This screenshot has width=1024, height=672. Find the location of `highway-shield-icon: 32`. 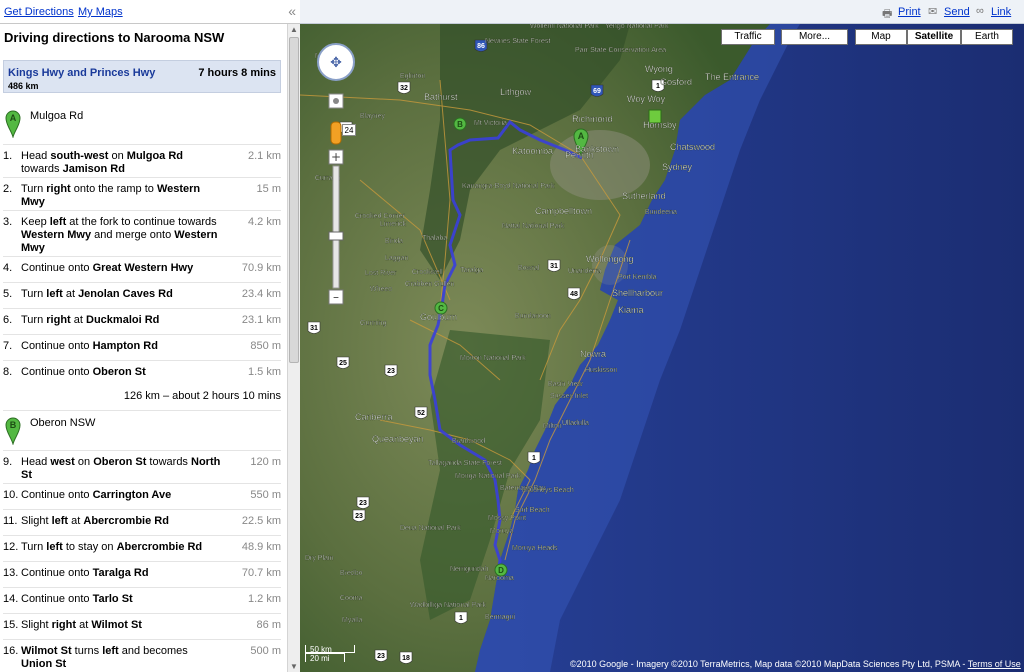

highway-shield-icon: 32 is located at coordinates (404, 87).